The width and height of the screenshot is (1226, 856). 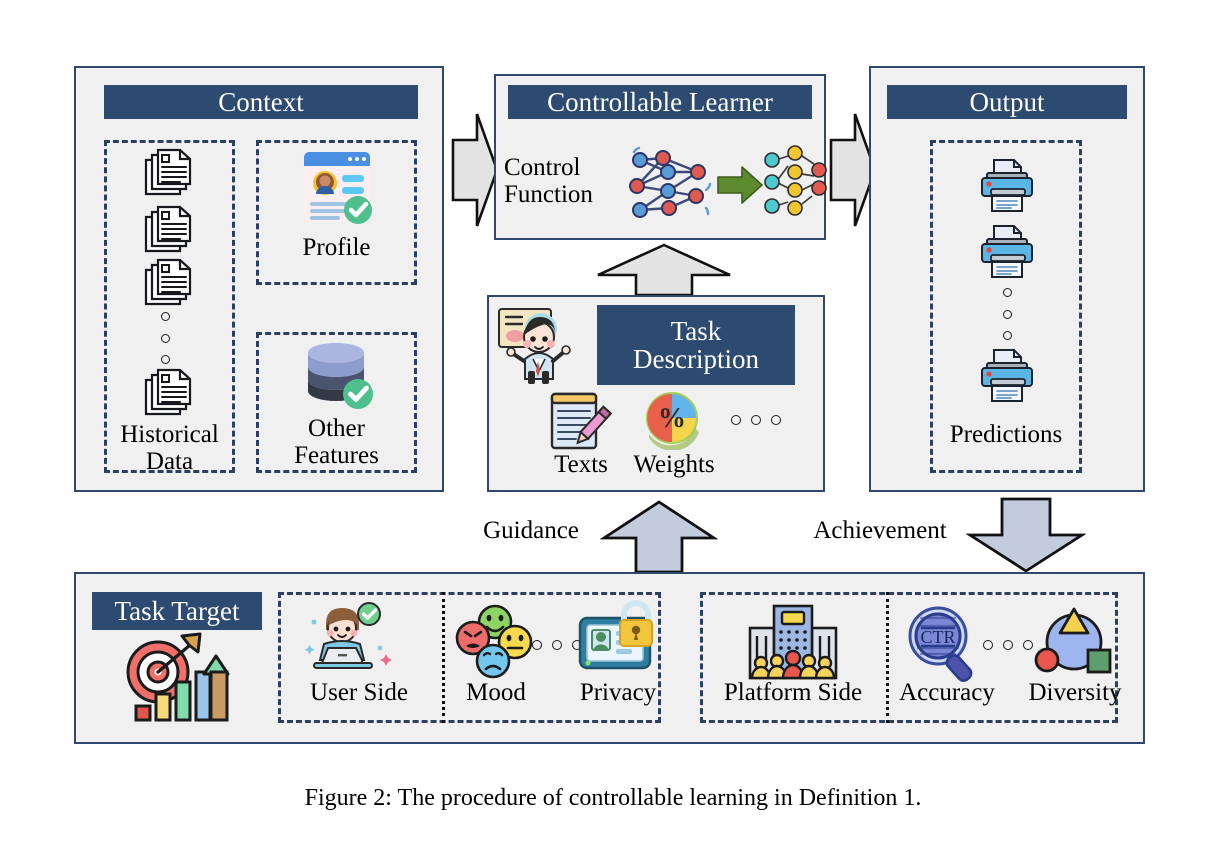 I want to click on output-title: Output, so click(x=1007, y=102).